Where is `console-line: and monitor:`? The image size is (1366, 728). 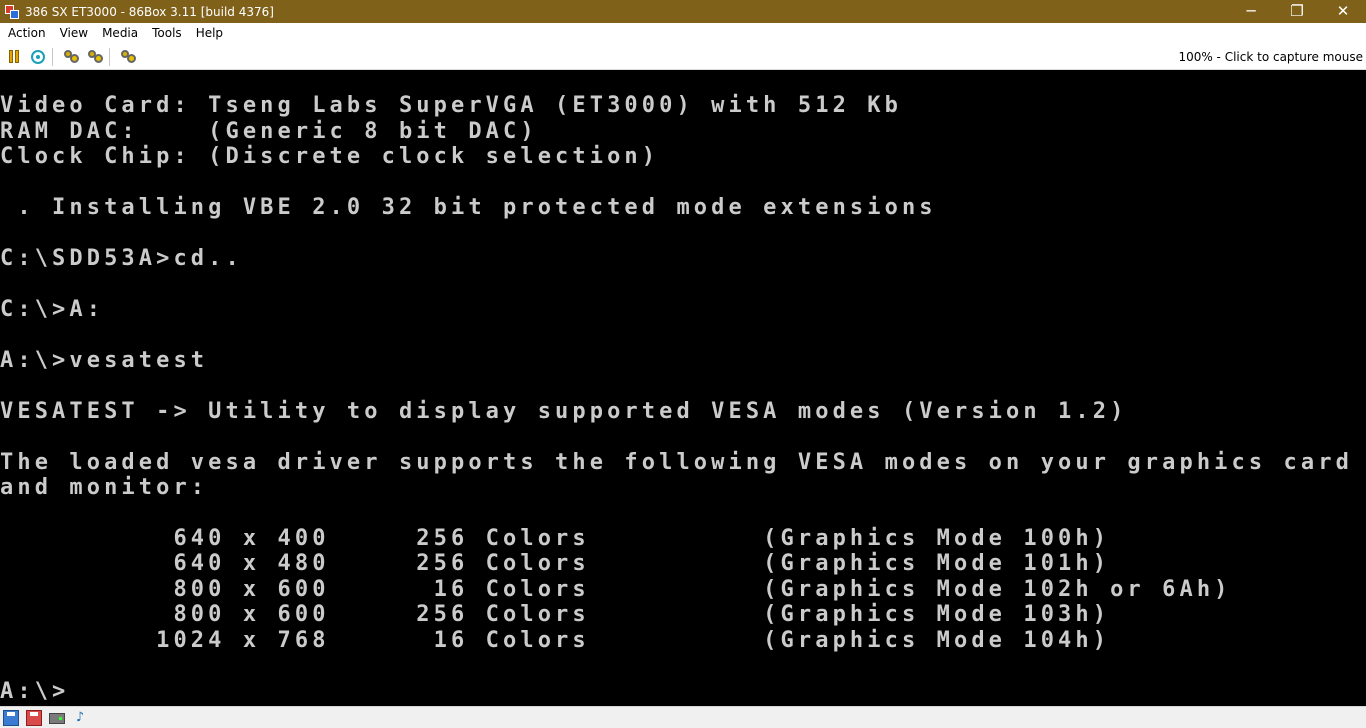
console-line: and monitor: is located at coordinates (104, 487).